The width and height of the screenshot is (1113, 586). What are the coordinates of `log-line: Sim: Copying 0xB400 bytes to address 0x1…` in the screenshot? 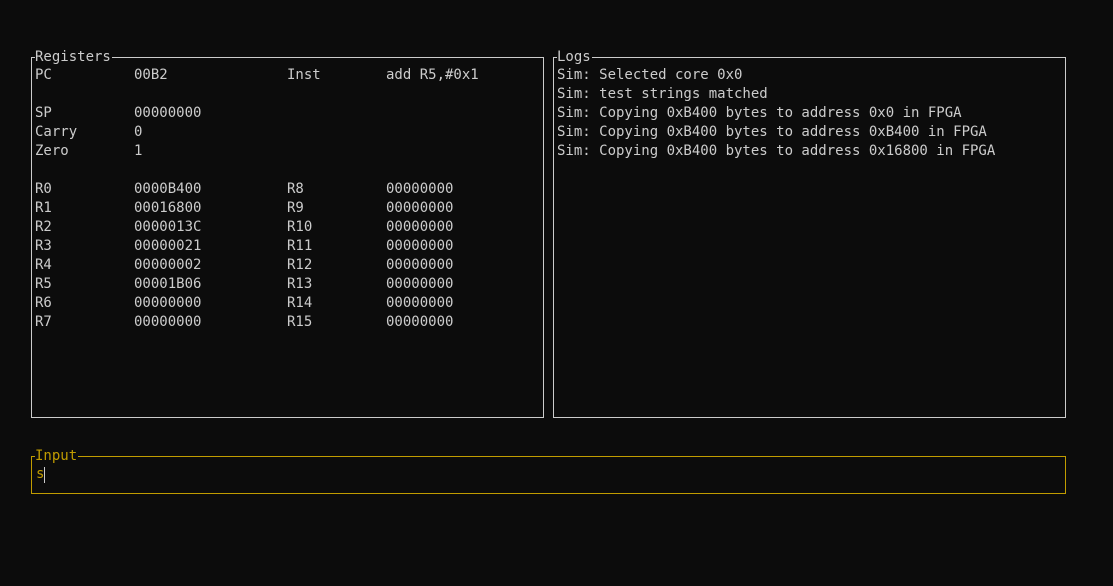 It's located at (776, 151).